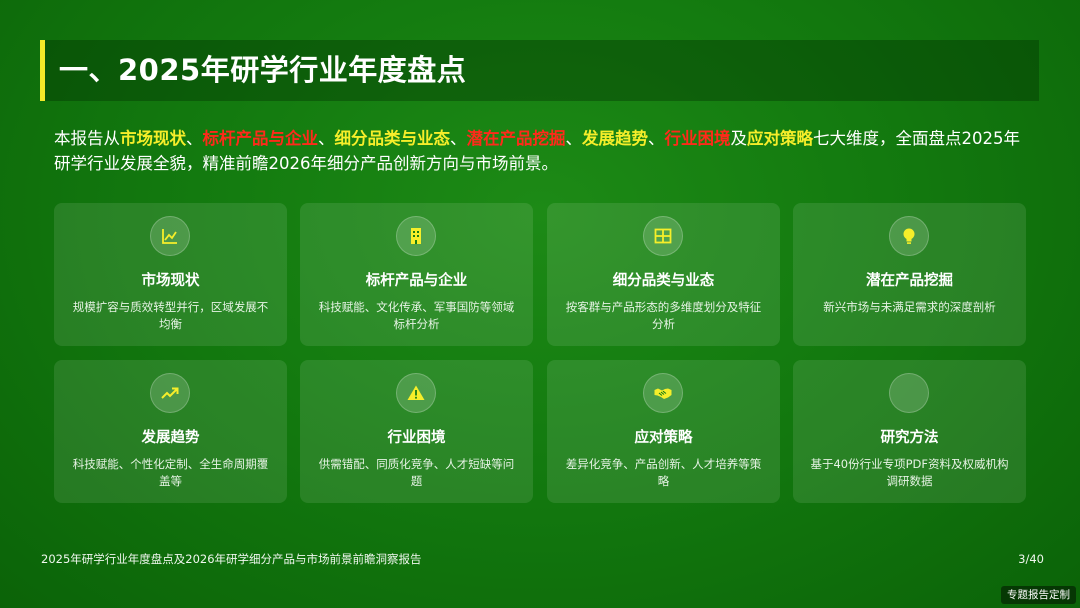 Image resolution: width=1080 pixels, height=608 pixels. I want to click on card-market-status: 市场现状 规模扩容与质效转型并行，区域发展不均衡, so click(170, 274).